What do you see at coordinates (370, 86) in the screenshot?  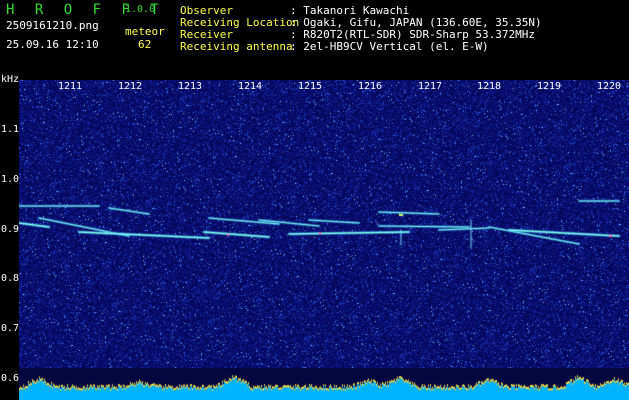 I see `x-tick-label: 1216` at bounding box center [370, 86].